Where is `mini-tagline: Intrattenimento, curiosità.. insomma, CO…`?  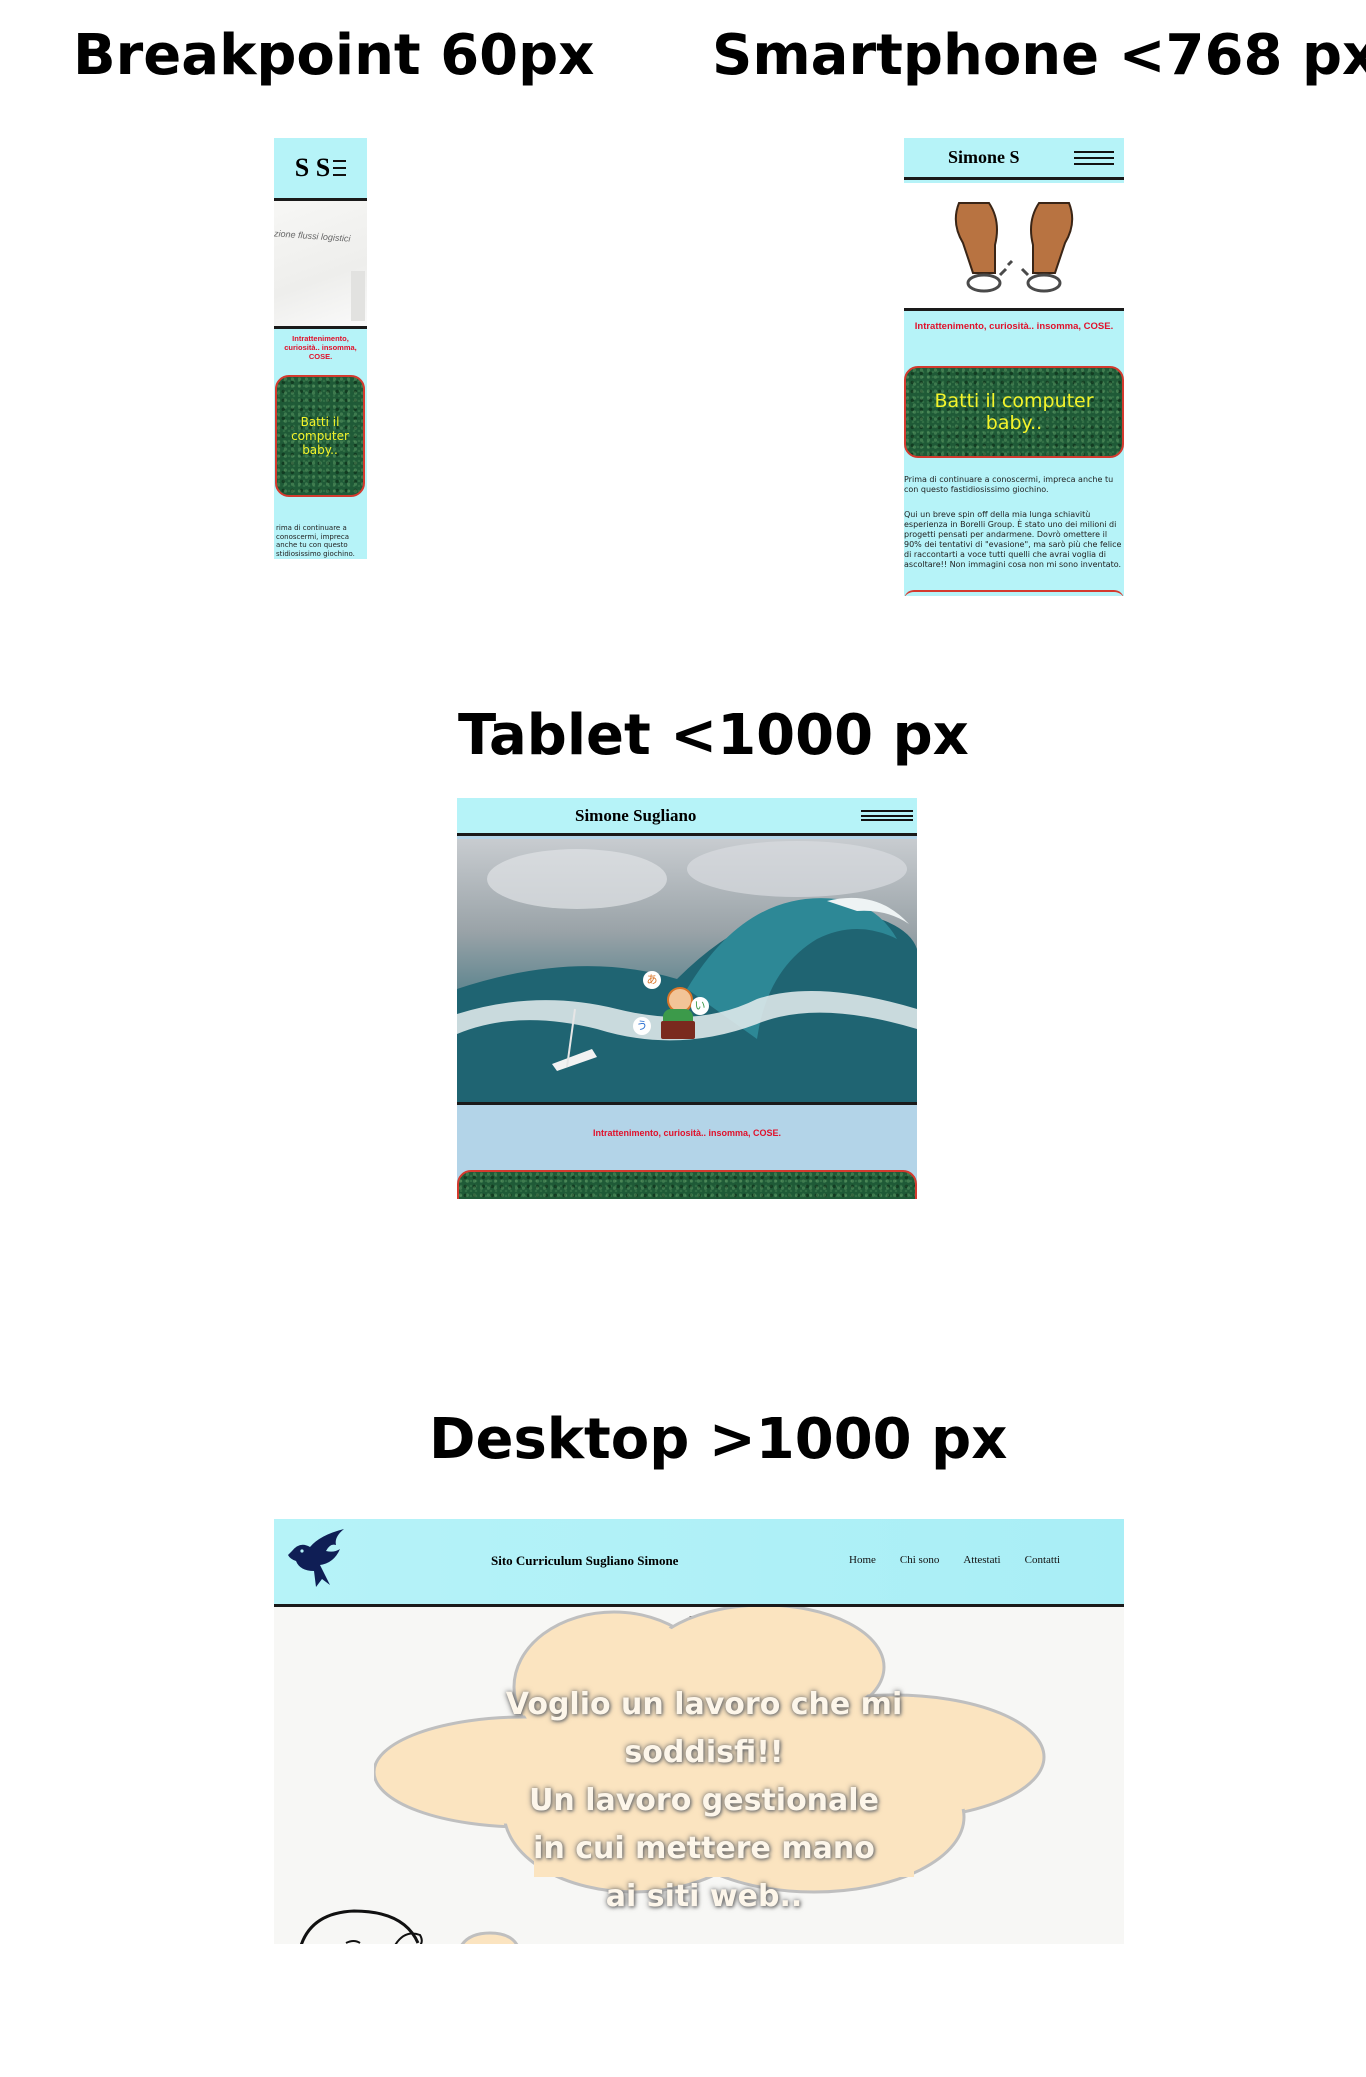
mini-tagline: Intrattenimento, curiosità.. insomma, CO… is located at coordinates (320, 347).